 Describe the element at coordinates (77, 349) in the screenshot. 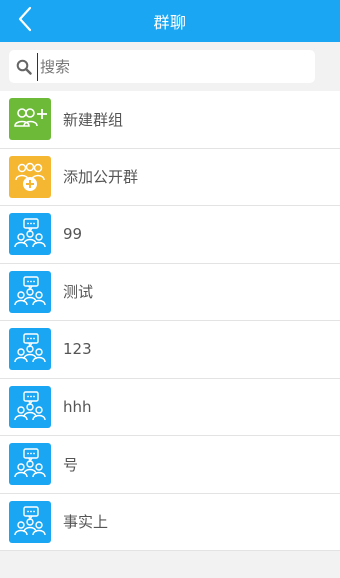

I see `group-name: 123` at that location.